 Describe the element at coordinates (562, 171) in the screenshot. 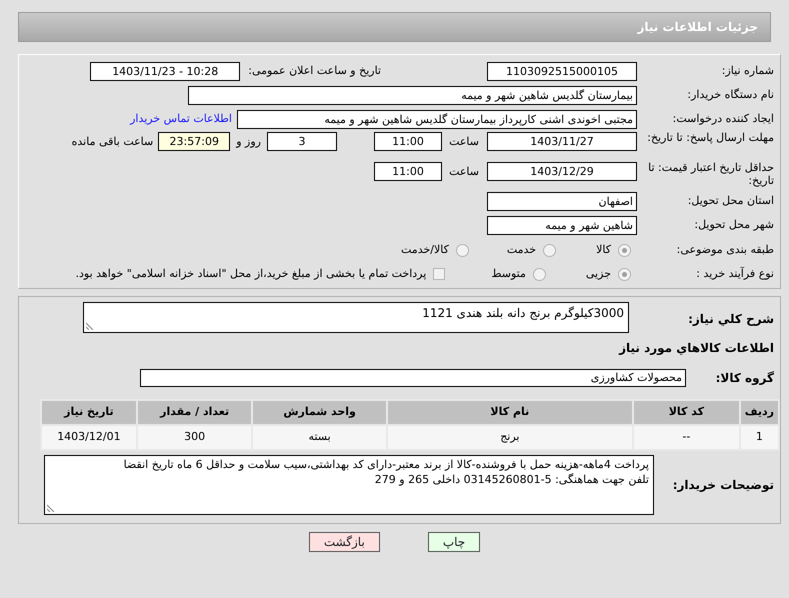

I see `price-validity-date-field: 1403/12/29` at that location.